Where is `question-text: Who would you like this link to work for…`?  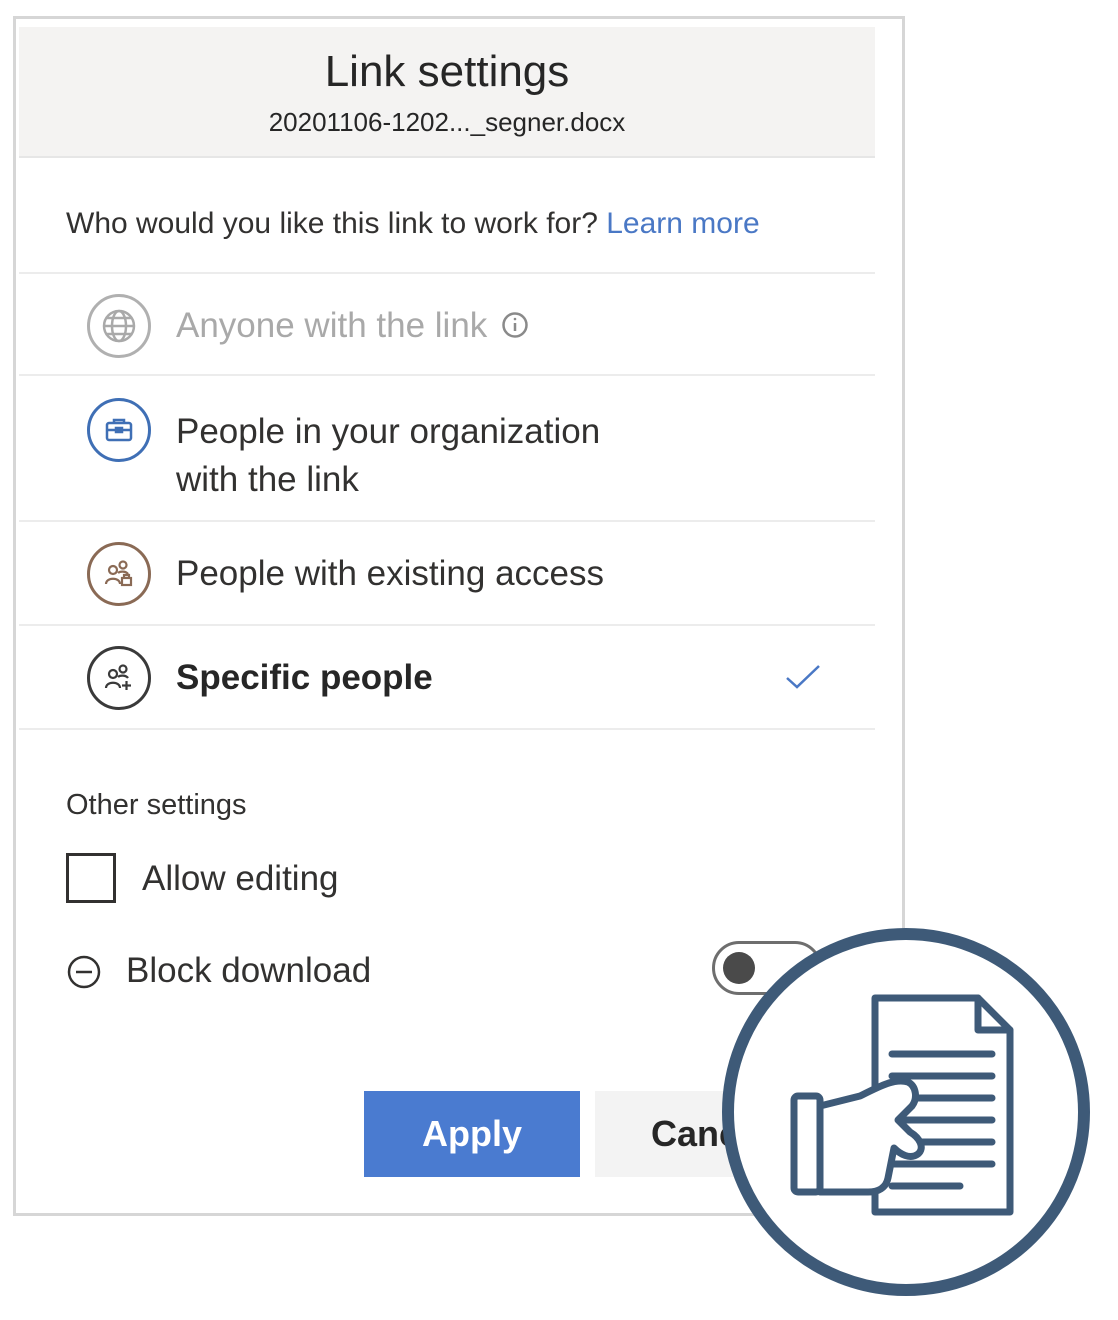
question-text: Who would you like this link to work for… is located at coordinates (332, 223).